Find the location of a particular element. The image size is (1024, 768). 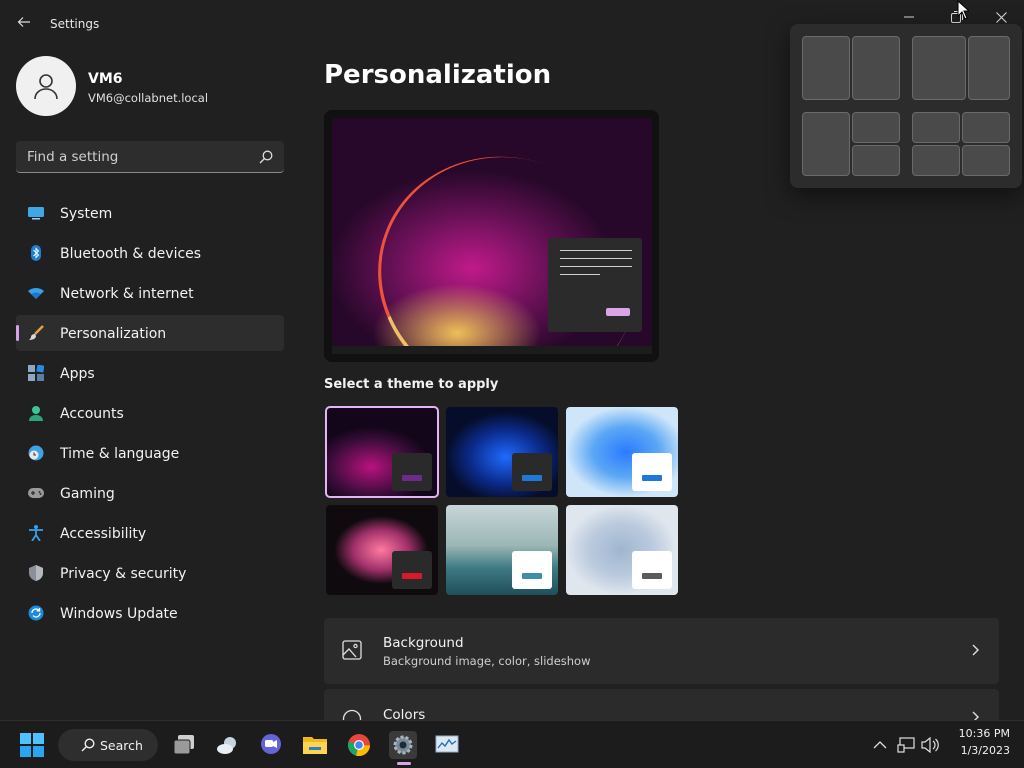

mouse-cursor-icon is located at coordinates (963, 10).